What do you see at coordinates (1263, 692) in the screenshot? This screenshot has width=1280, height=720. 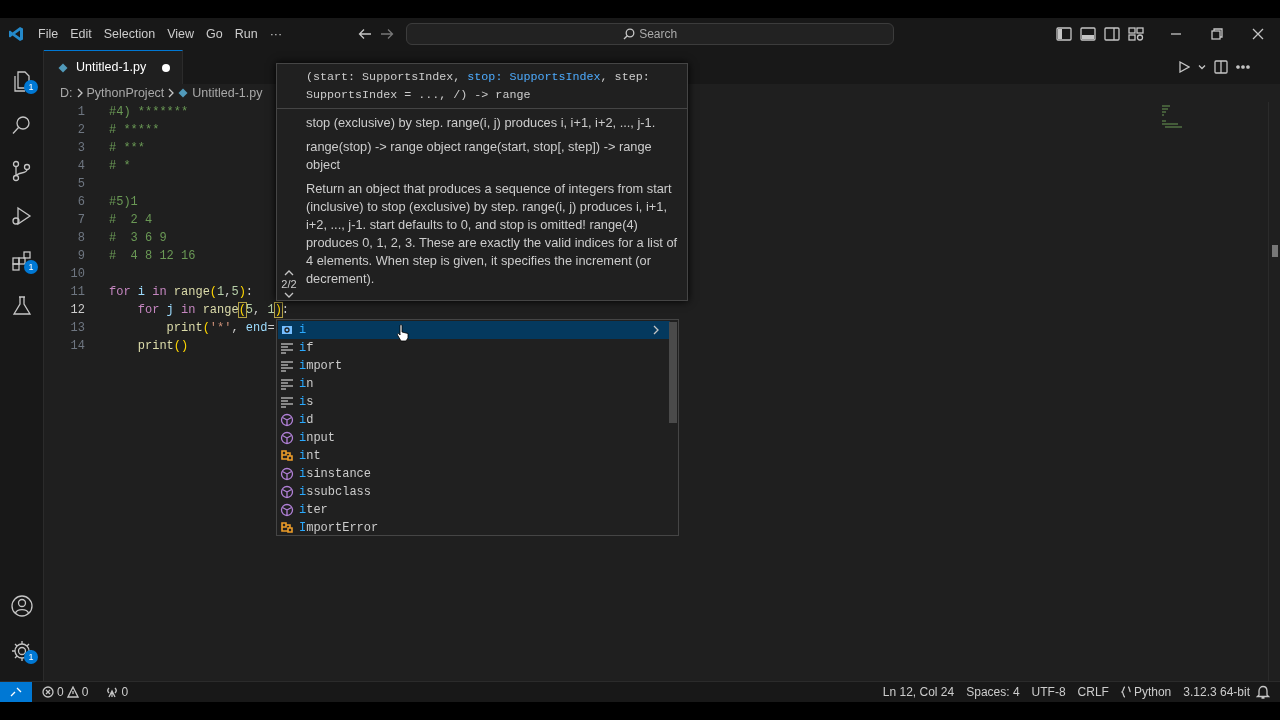 I see `notification-bell-icon` at bounding box center [1263, 692].